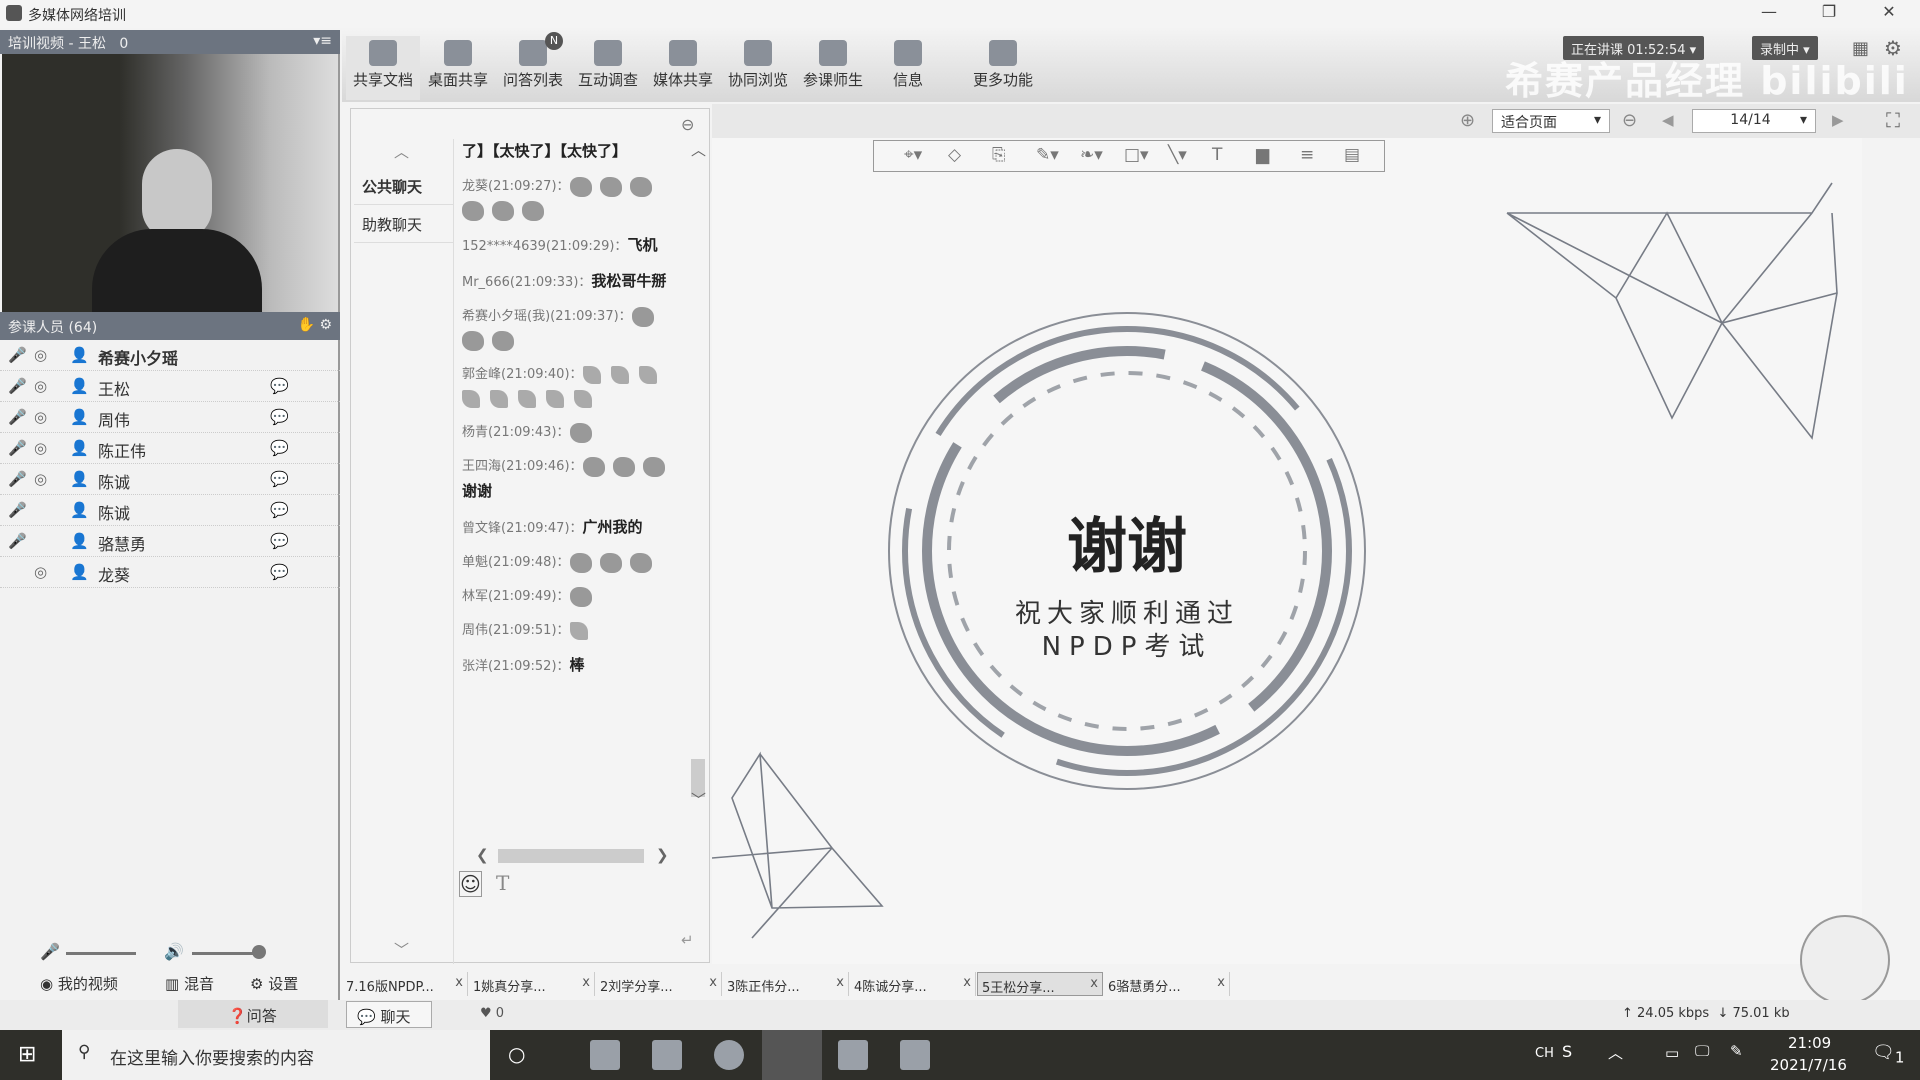 The image size is (1920, 1080). I want to click on zoom-in-icon: ⊕, so click(1467, 120).